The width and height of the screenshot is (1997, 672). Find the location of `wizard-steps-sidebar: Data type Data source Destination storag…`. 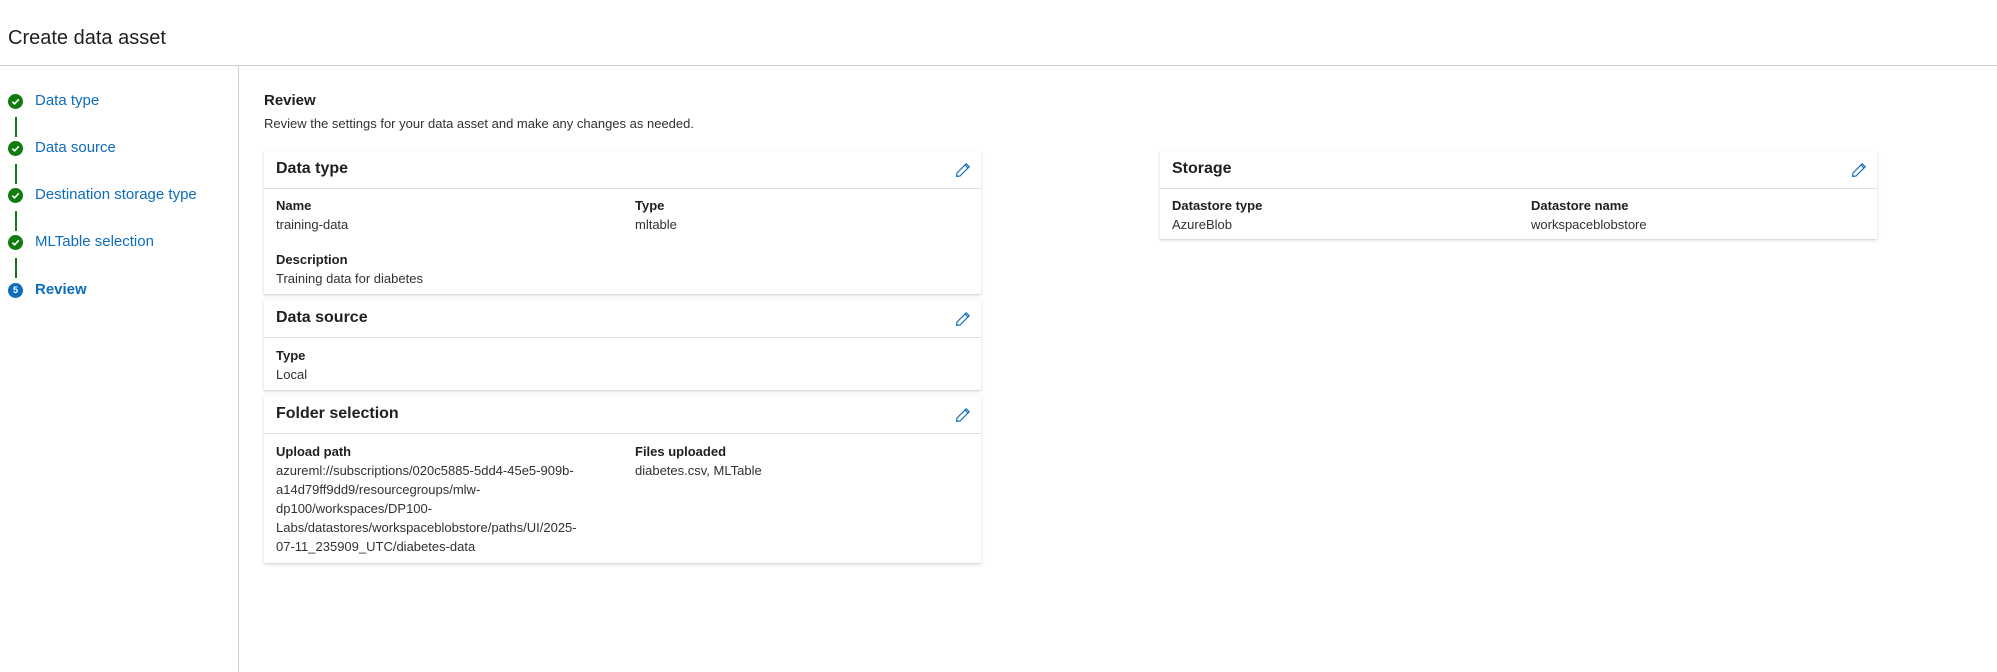

wizard-steps-sidebar: Data type Data source Destination storag… is located at coordinates (119, 369).